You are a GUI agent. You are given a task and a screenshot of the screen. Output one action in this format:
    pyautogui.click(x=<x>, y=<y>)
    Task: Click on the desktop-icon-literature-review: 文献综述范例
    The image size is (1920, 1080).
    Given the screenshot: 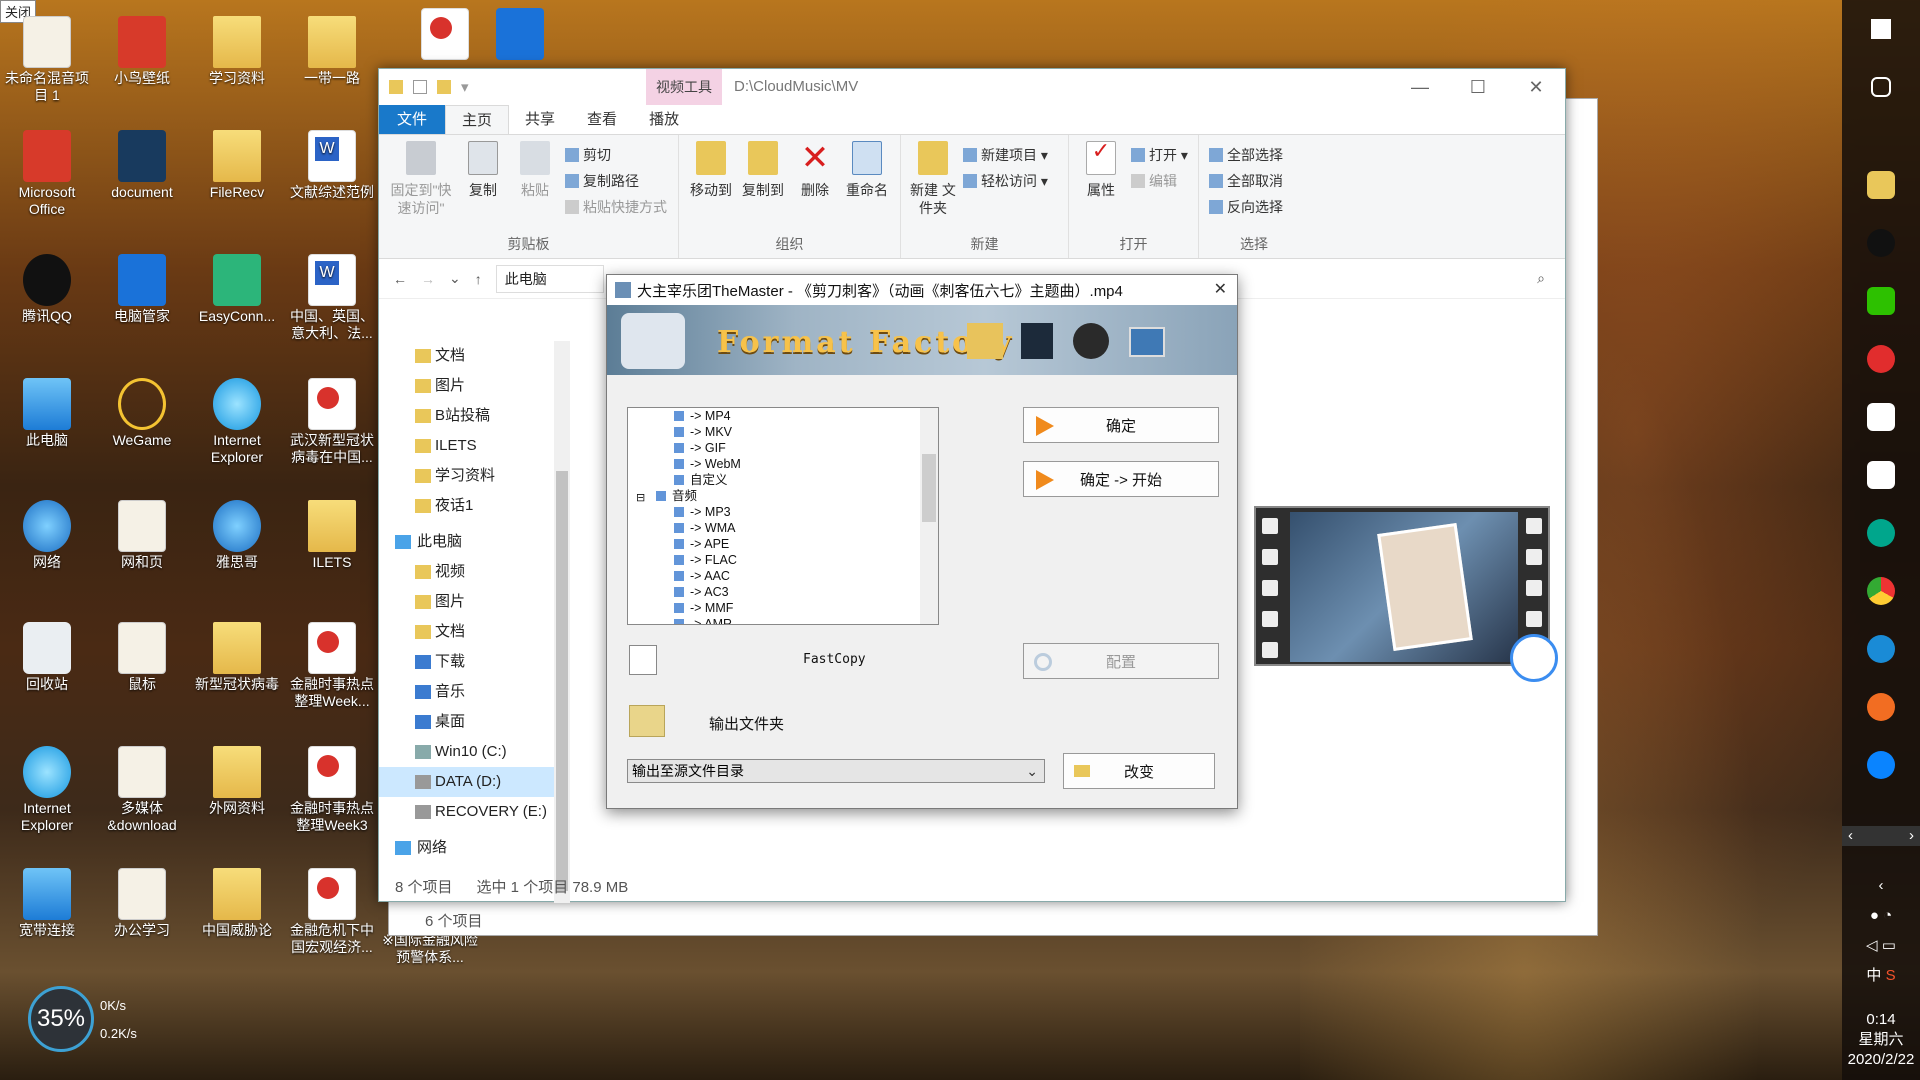 What is the action you would take?
    pyautogui.click(x=332, y=165)
    